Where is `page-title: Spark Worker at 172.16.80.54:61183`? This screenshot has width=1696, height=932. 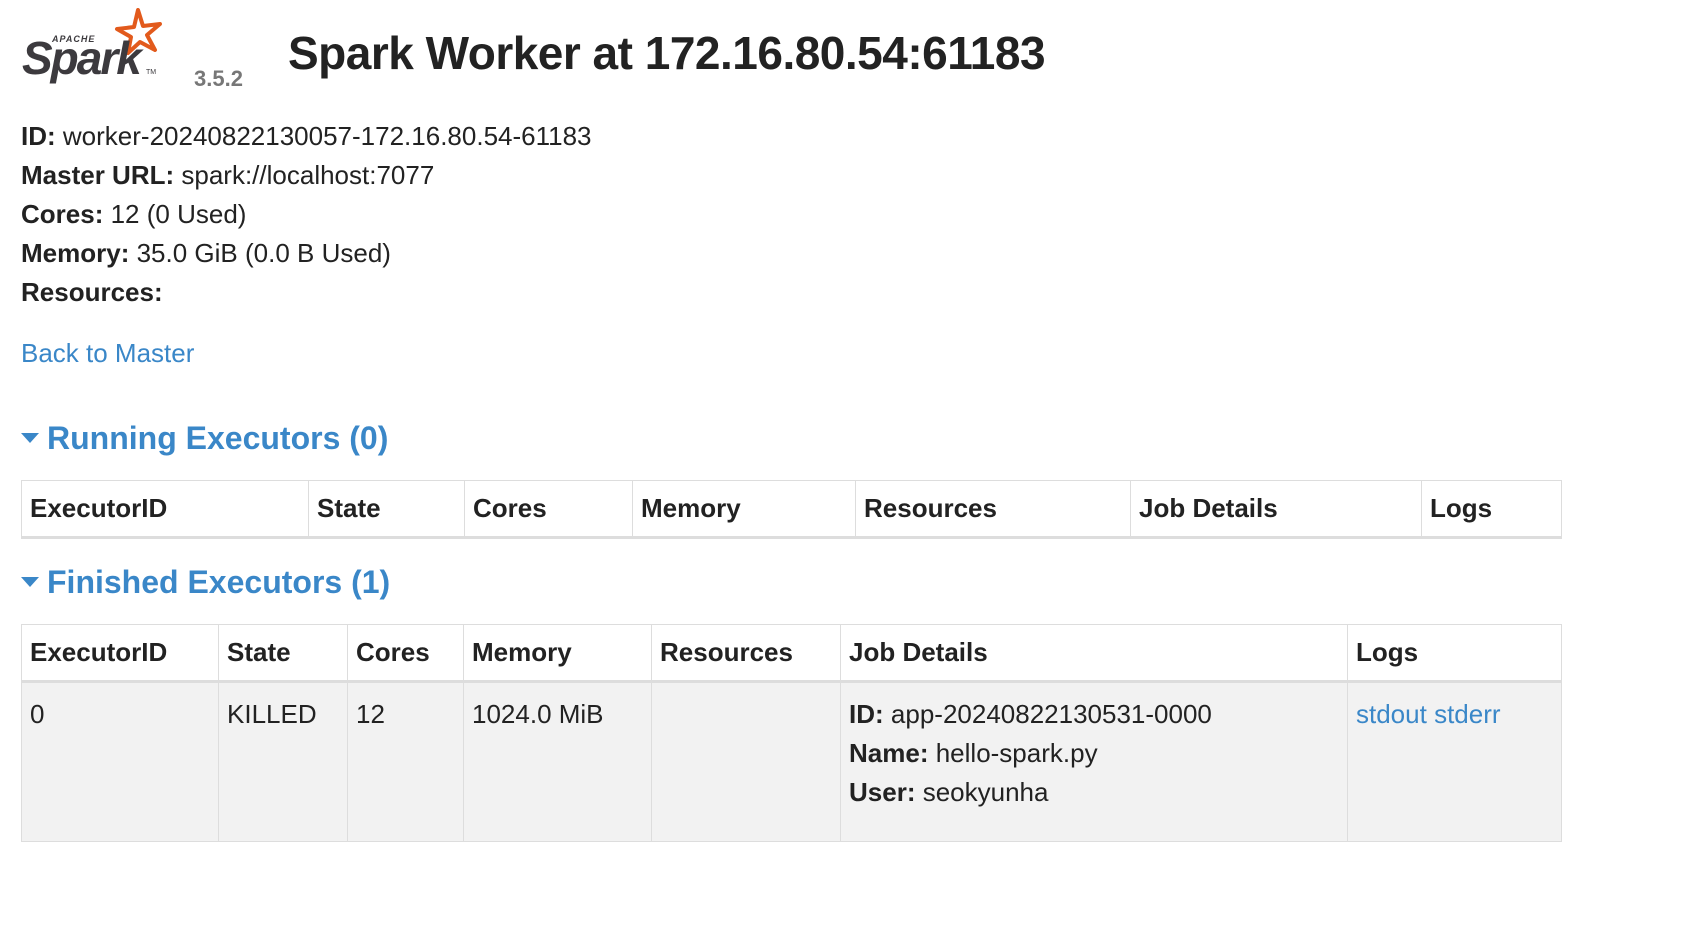
page-title: Spark Worker at 172.16.80.54:61183 is located at coordinates (667, 53).